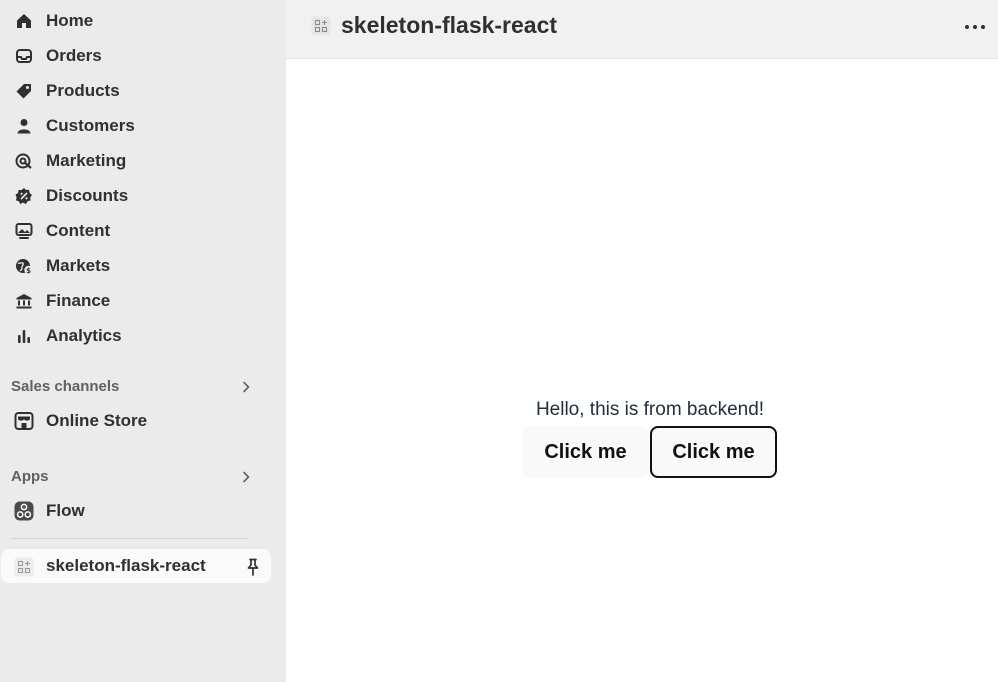 The width and height of the screenshot is (998, 682). What do you see at coordinates (30, 476) in the screenshot?
I see `section-heading: Apps` at bounding box center [30, 476].